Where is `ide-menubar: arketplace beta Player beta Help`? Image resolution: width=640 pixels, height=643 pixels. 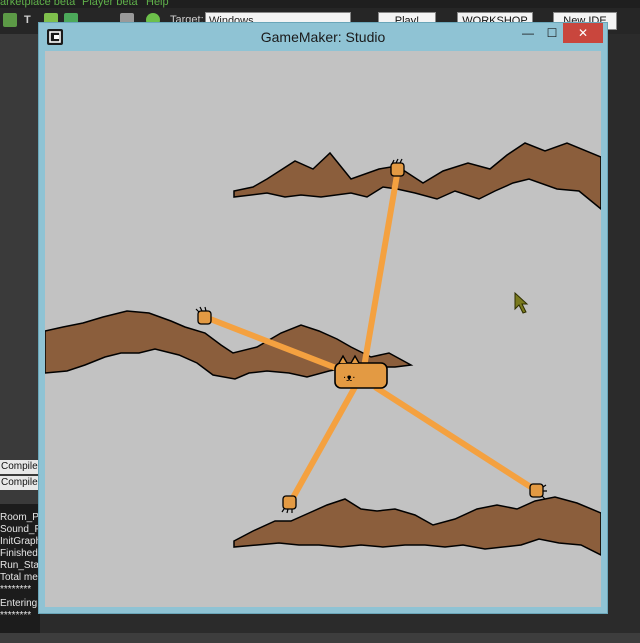
ide-menubar: arketplace beta Player beta Help is located at coordinates (320, 4).